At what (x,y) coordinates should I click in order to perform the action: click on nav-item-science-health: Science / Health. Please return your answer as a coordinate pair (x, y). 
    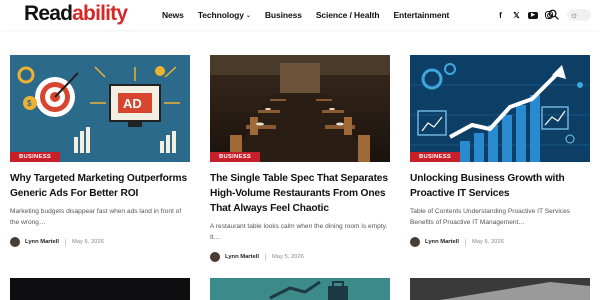
    Looking at the image, I should click on (348, 15).